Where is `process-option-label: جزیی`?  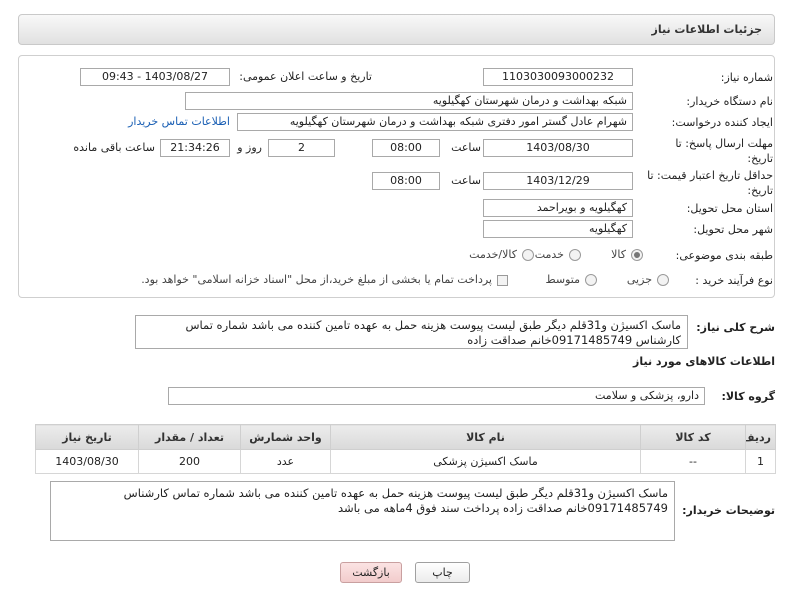
process-option-label: جزیی is located at coordinates (639, 279).